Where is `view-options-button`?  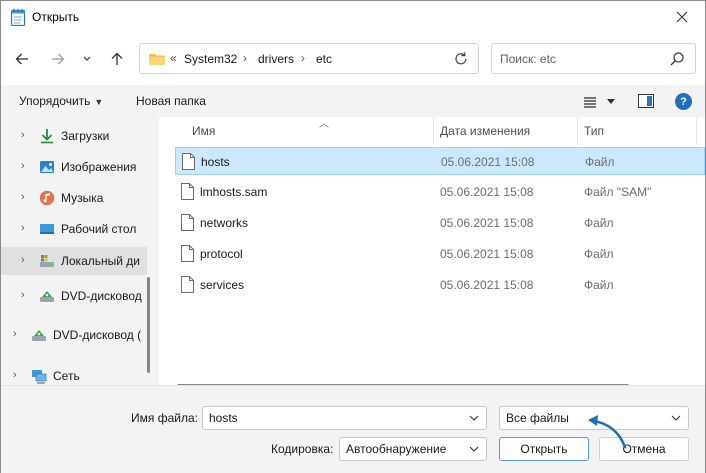 view-options-button is located at coordinates (600, 102).